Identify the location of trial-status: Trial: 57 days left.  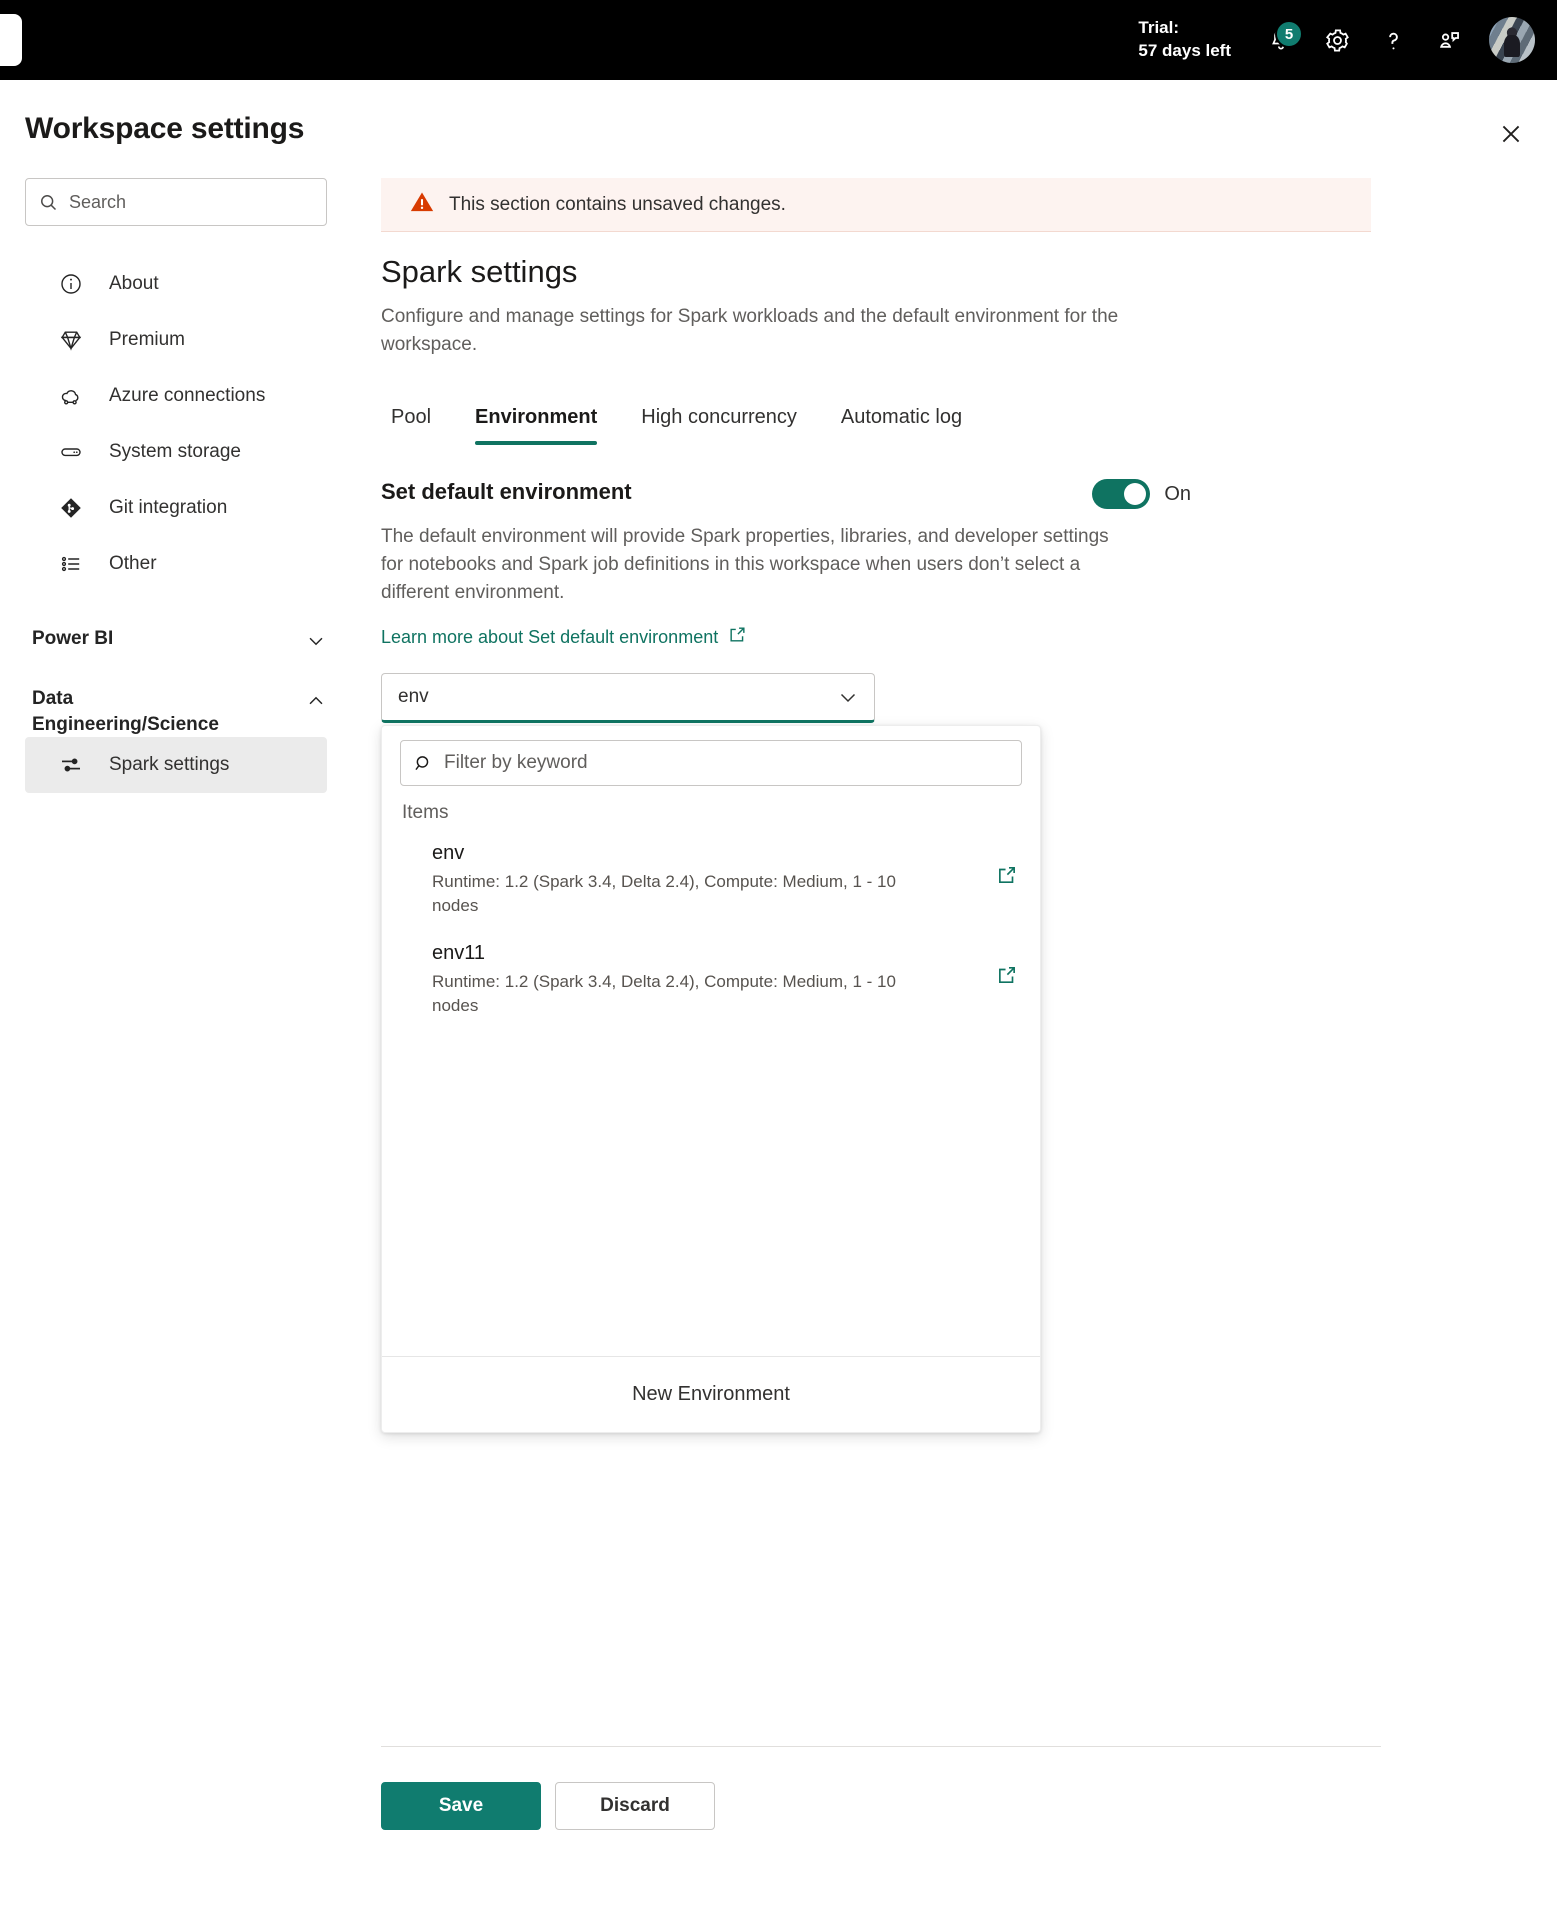
(1184, 40).